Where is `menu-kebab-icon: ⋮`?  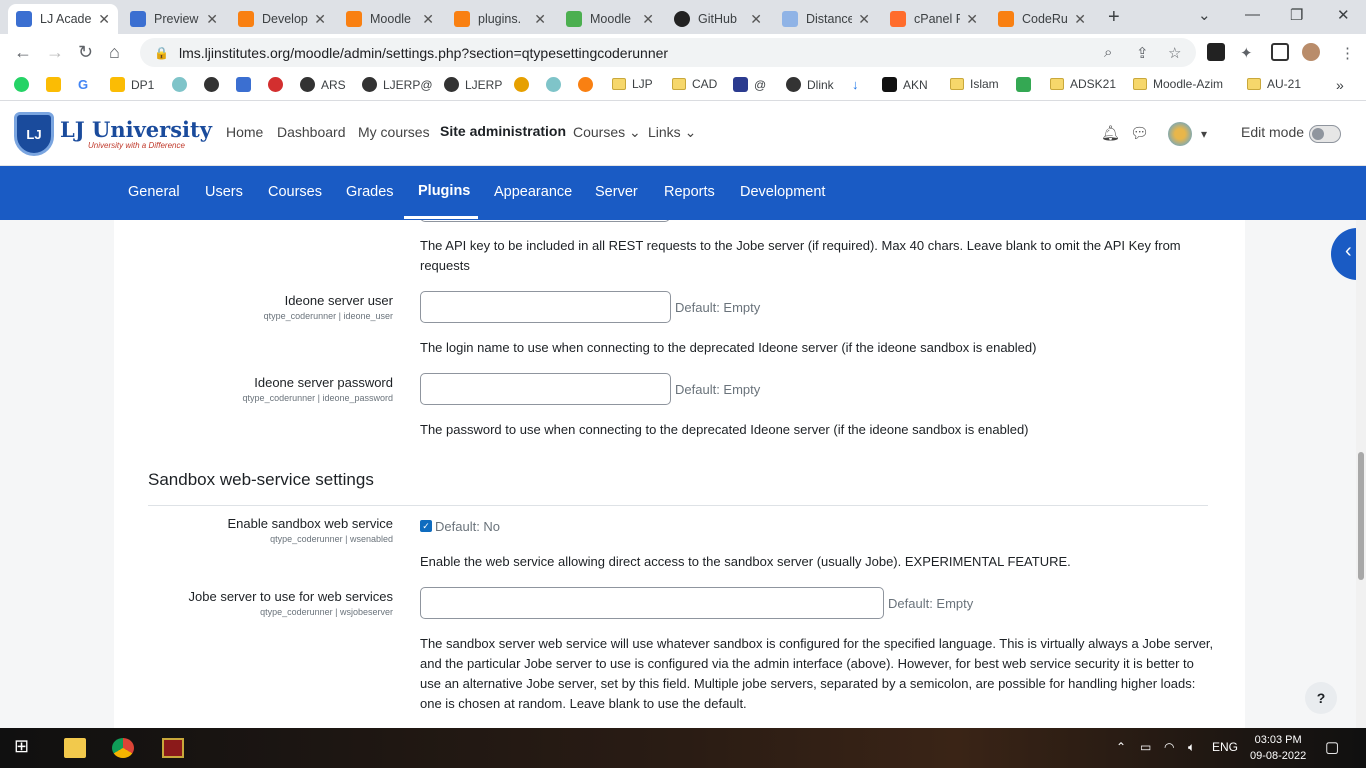
menu-kebab-icon: ⋮ is located at coordinates (1347, 53).